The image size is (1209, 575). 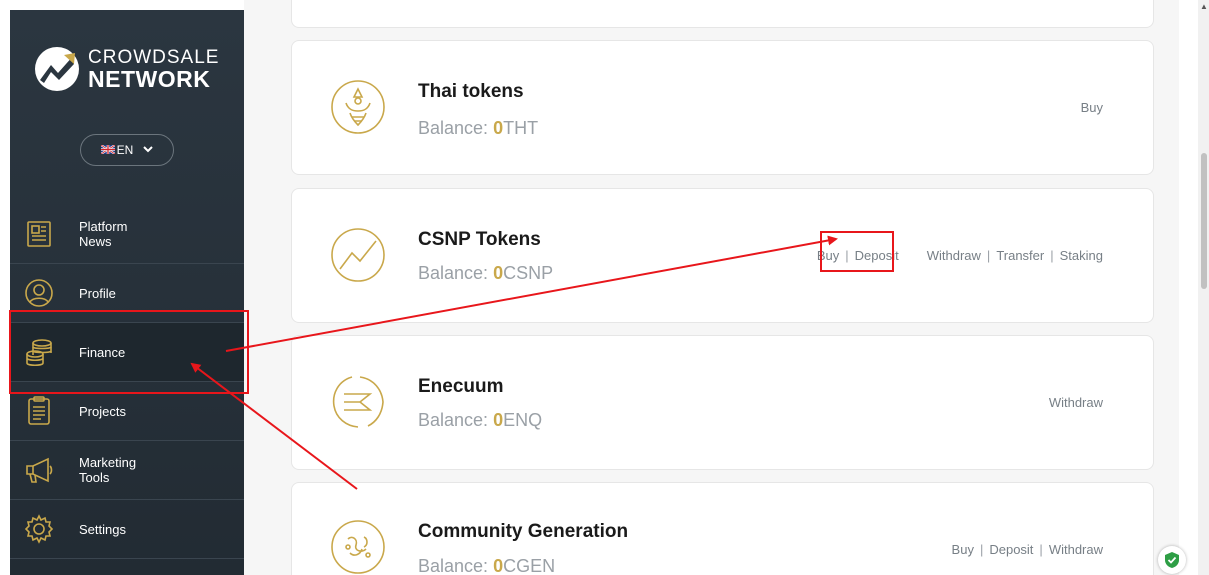 What do you see at coordinates (529, 565) in the screenshot?
I see `balance-symbol: CGEN` at bounding box center [529, 565].